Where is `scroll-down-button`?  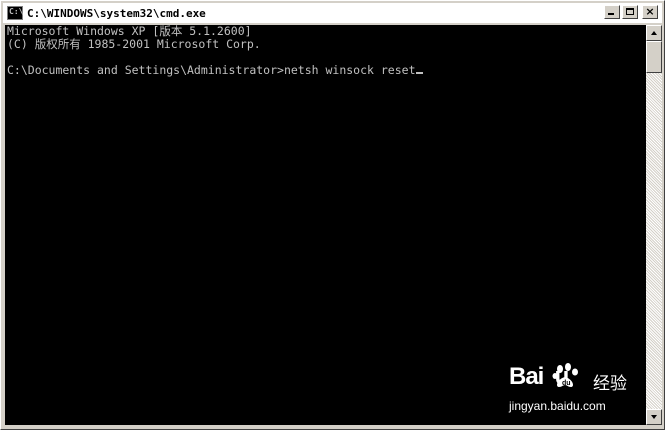 scroll-down-button is located at coordinates (654, 417).